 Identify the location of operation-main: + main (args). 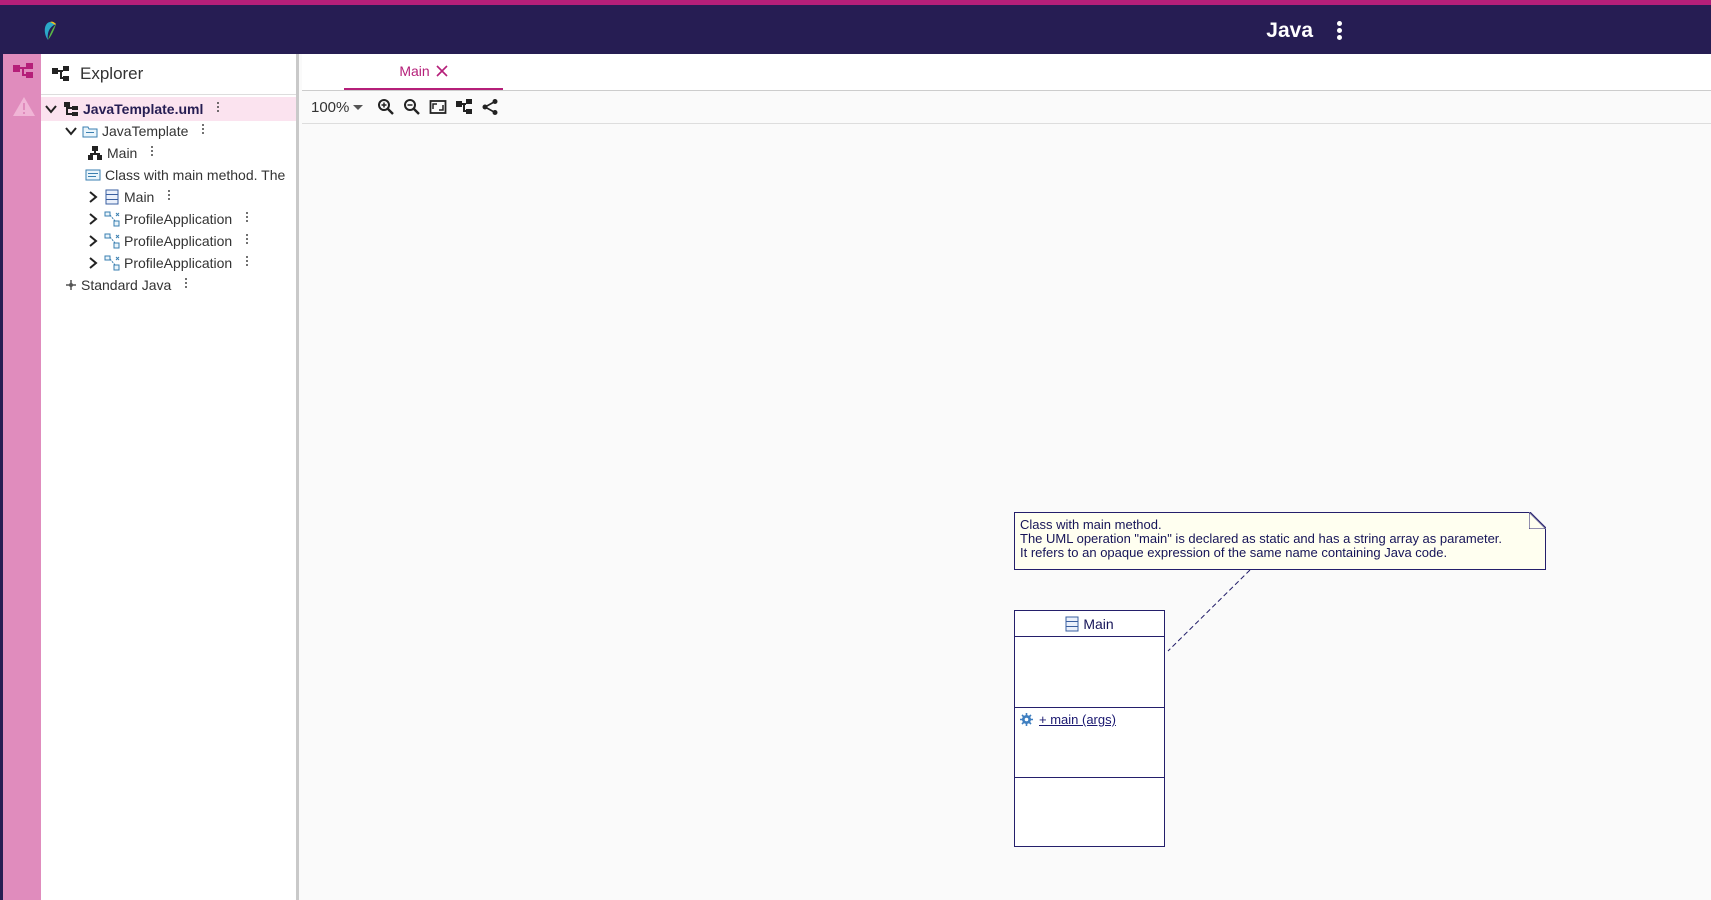
(1089, 719).